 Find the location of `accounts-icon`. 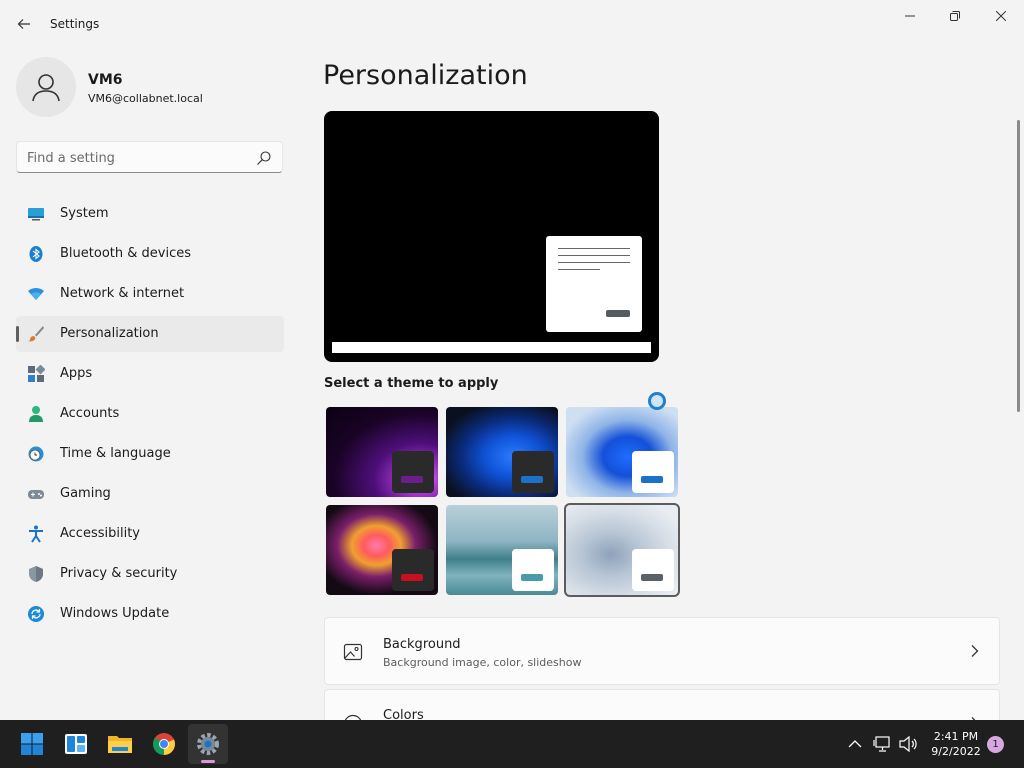

accounts-icon is located at coordinates (36, 414).